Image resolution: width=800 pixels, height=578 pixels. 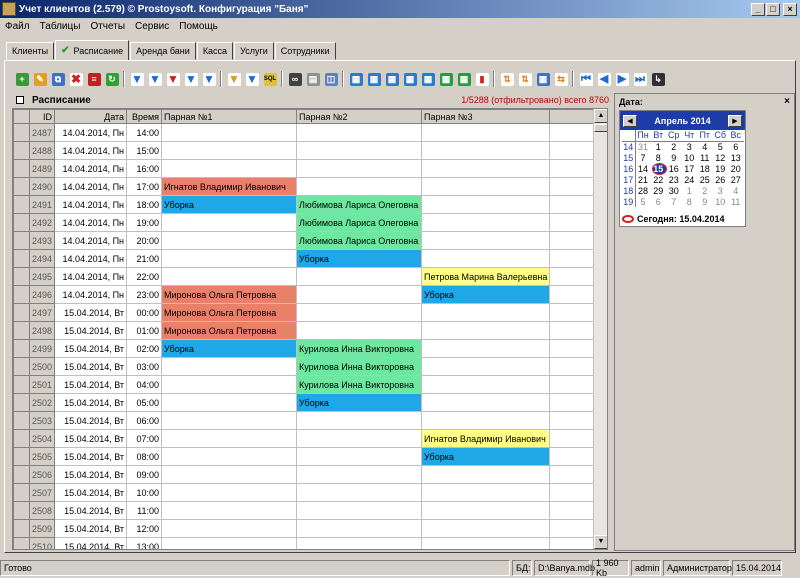 What do you see at coordinates (254, 51) in the screenshot?
I see `tab-services: Услуги` at bounding box center [254, 51].